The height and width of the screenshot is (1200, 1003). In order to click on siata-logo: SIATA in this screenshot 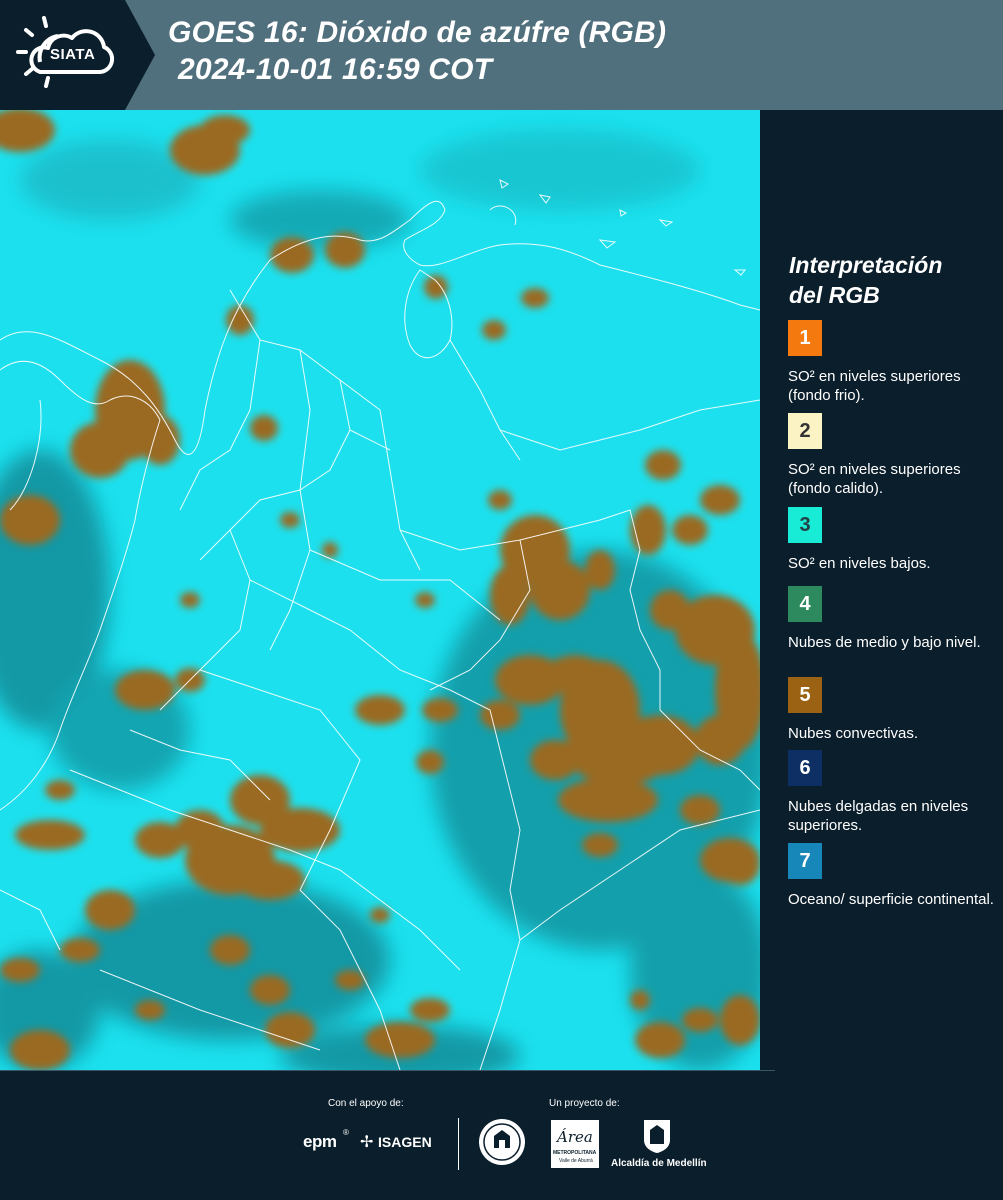, I will do `click(77, 55)`.